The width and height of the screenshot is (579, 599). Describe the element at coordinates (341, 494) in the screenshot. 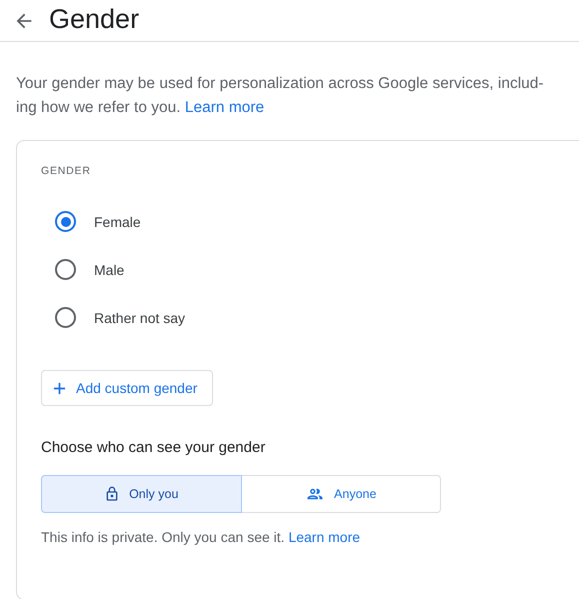

I see `visibility-option: Anyone` at that location.